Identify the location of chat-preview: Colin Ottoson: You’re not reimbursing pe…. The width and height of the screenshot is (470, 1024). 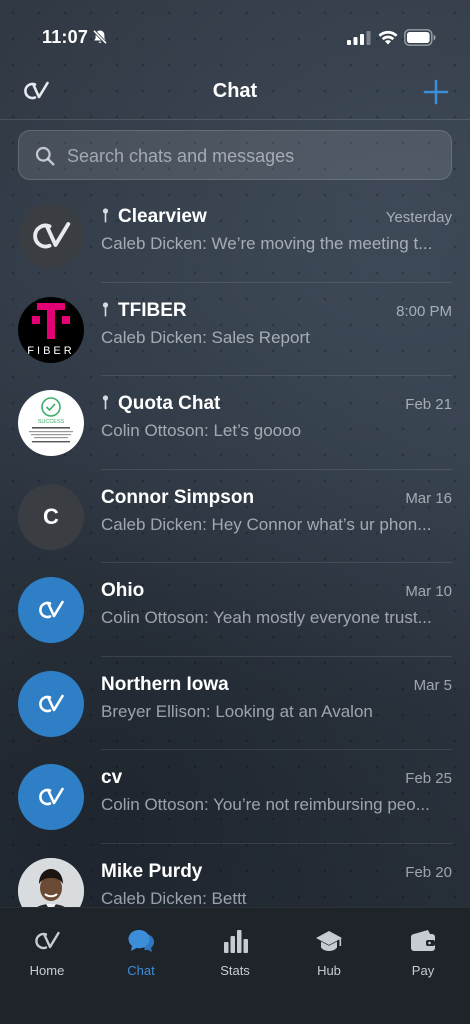
(265, 804).